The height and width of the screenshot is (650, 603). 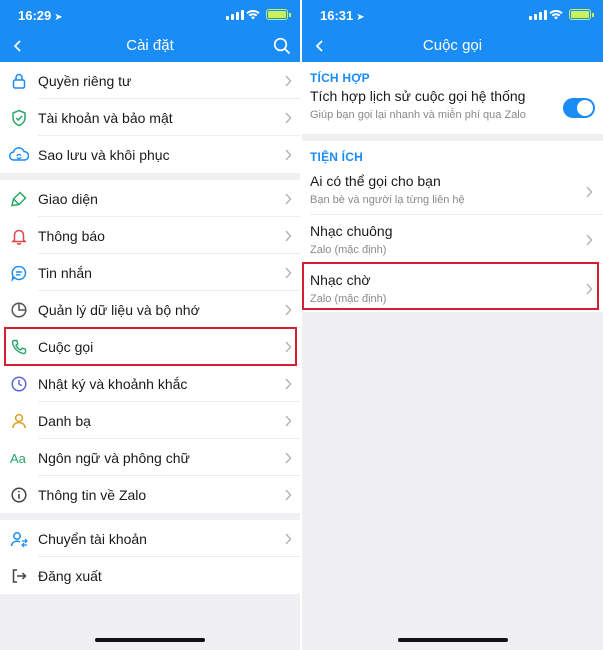 What do you see at coordinates (150, 15) in the screenshot?
I see `status-bar: 16:29 ➤` at bounding box center [150, 15].